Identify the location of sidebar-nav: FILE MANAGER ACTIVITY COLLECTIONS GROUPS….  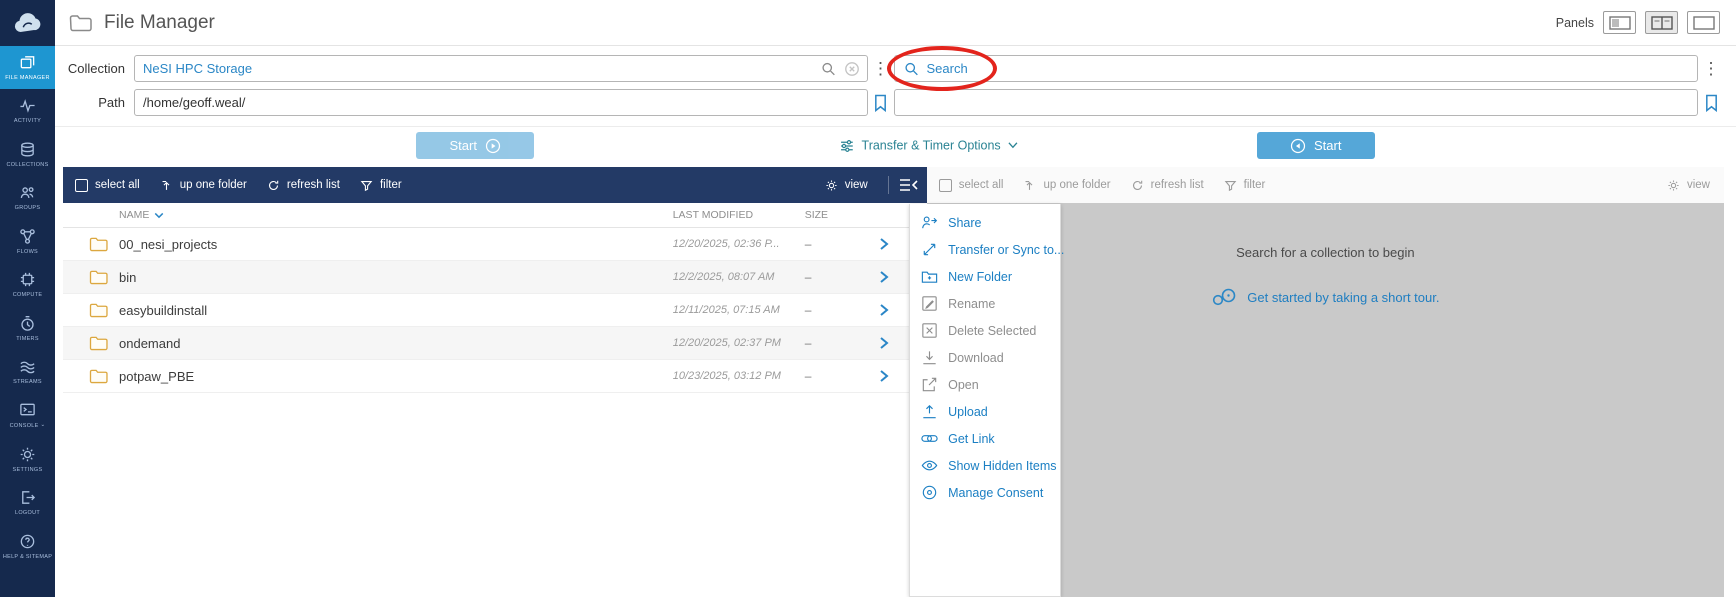
(27, 321).